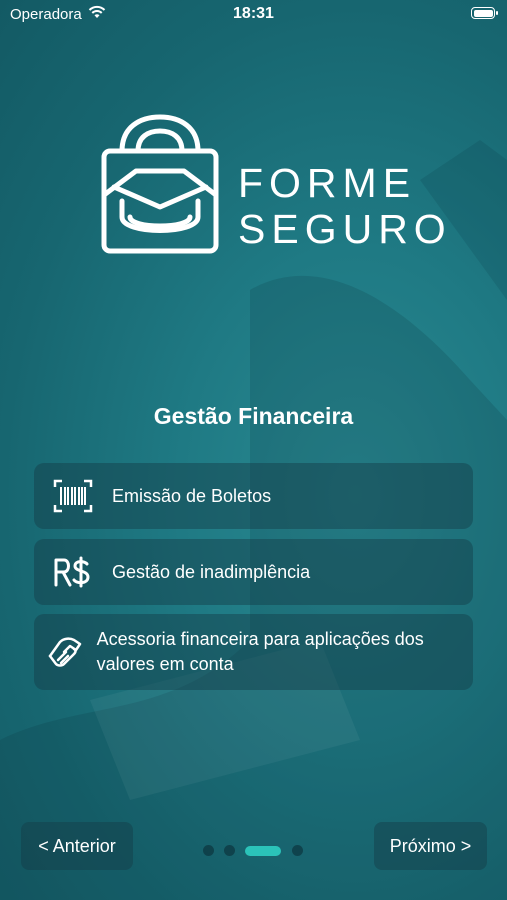 Image resolution: width=507 pixels, height=900 pixels. What do you see at coordinates (77, 846) in the screenshot?
I see `previous-button: < Anterior` at bounding box center [77, 846].